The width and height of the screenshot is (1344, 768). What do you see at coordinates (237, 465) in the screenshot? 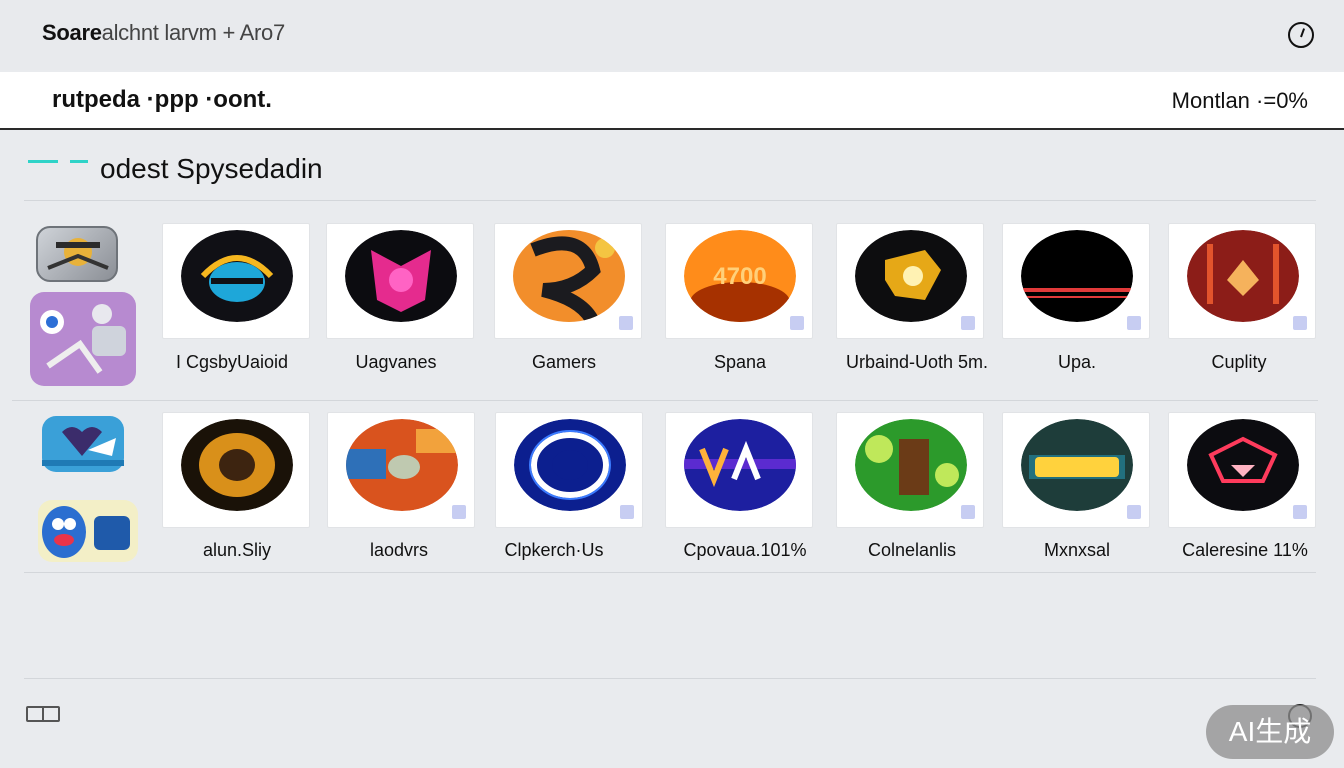
I see `gold-ring-icon` at bounding box center [237, 465].